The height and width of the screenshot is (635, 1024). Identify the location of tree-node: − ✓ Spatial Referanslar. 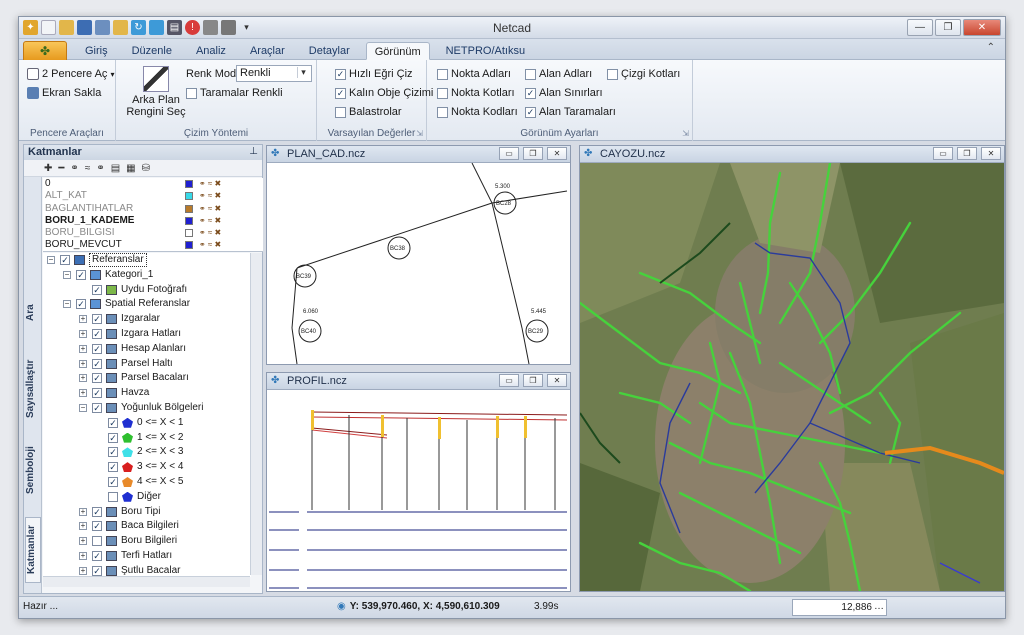
(147, 304).